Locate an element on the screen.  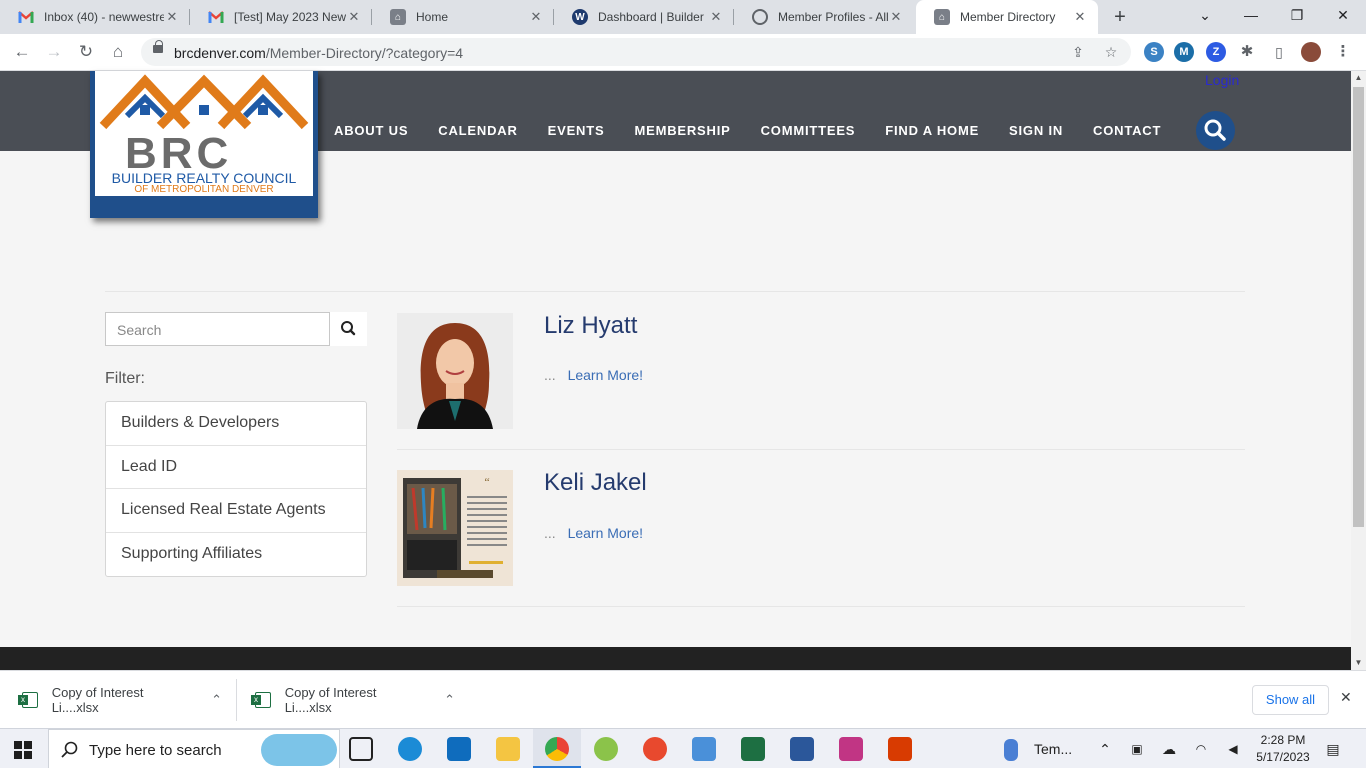
login-link: Login is located at coordinates (1222, 80).